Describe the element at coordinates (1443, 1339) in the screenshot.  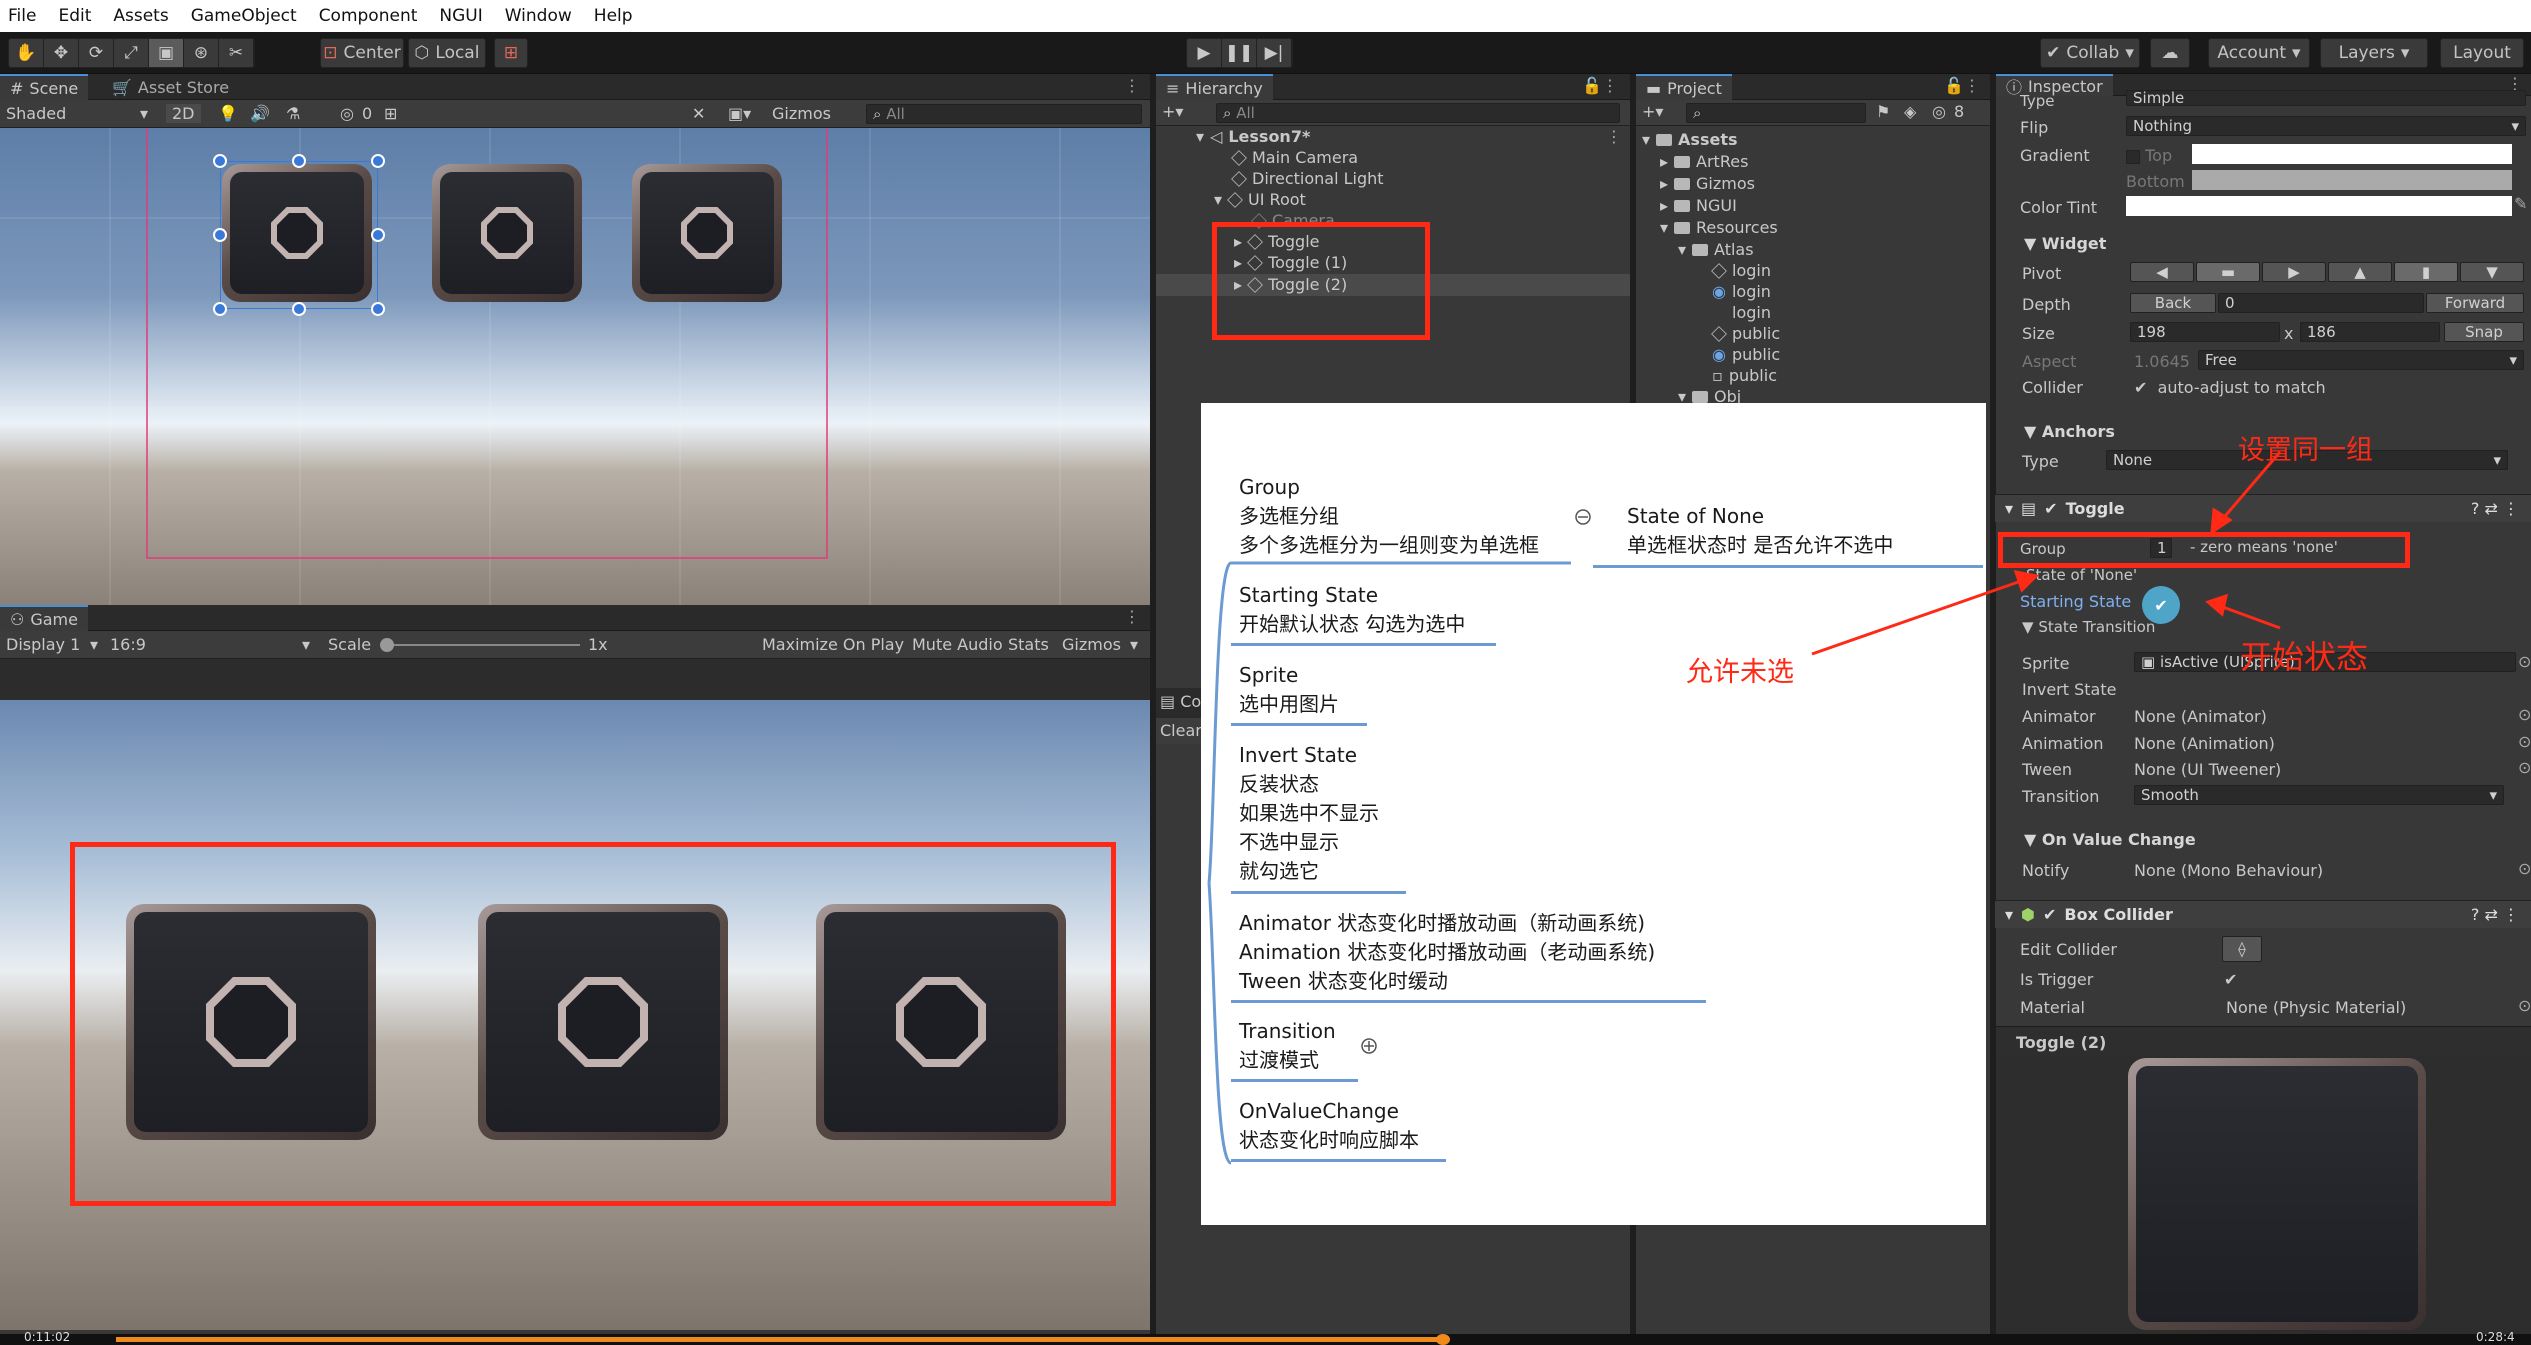
I see `video-scrub-handle` at that location.